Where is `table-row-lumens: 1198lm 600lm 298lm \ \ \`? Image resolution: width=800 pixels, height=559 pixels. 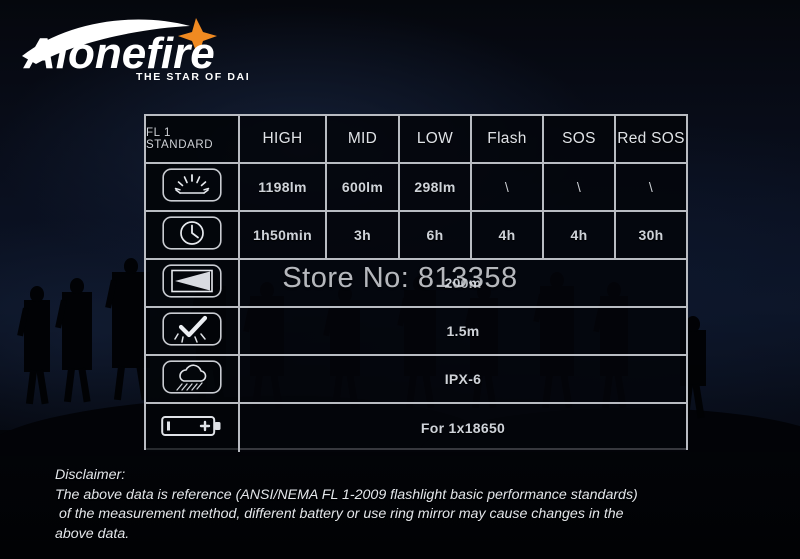
table-row-lumens: 1198lm 600lm 298lm \ \ \ is located at coordinates (416, 188).